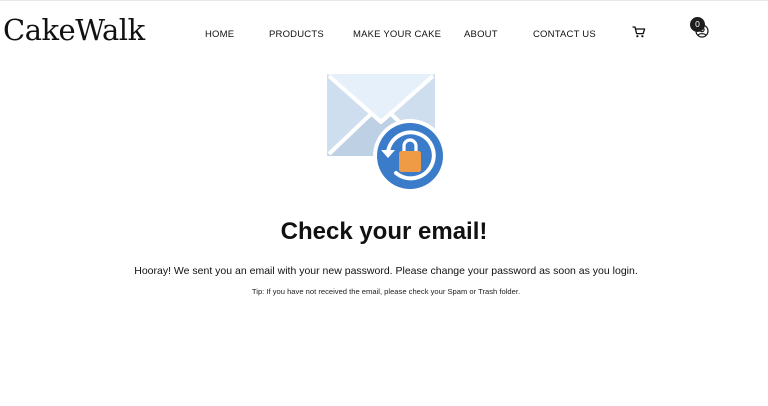 This screenshot has height=406, width=768. Describe the element at coordinates (384, 231) in the screenshot. I see `page-title: Check your email!` at that location.